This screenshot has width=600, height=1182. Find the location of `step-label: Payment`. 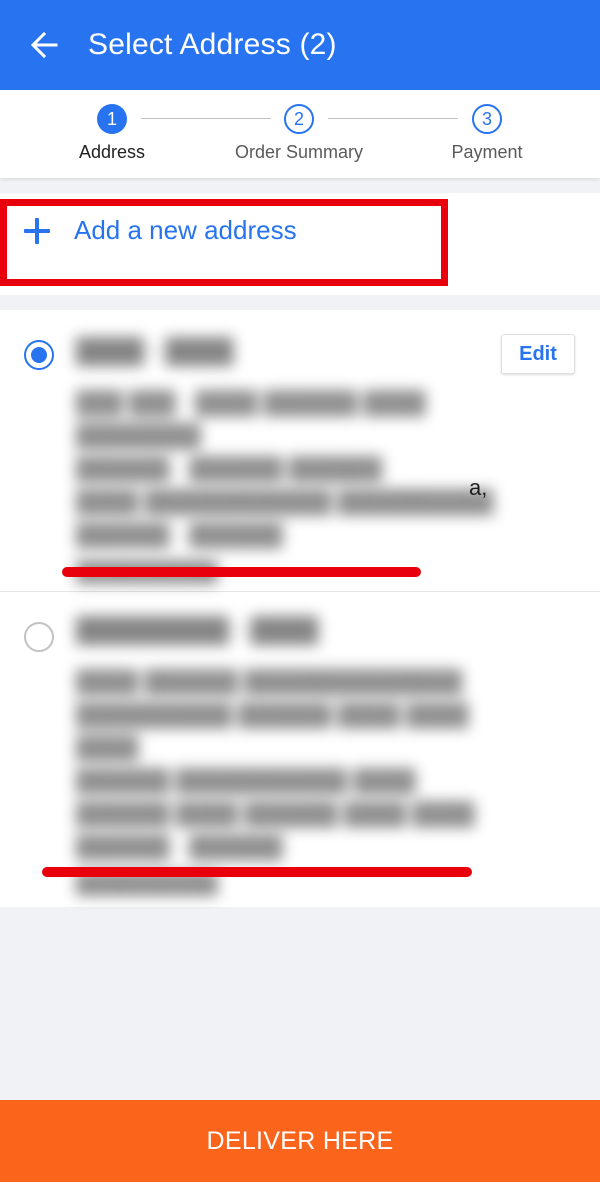

step-label: Payment is located at coordinates (487, 152).